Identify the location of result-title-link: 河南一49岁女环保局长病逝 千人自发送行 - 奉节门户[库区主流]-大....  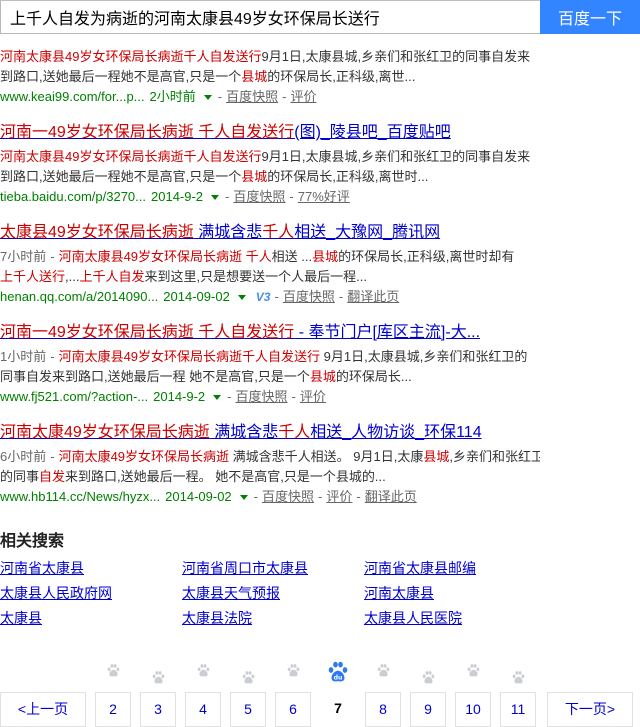
(240, 332).